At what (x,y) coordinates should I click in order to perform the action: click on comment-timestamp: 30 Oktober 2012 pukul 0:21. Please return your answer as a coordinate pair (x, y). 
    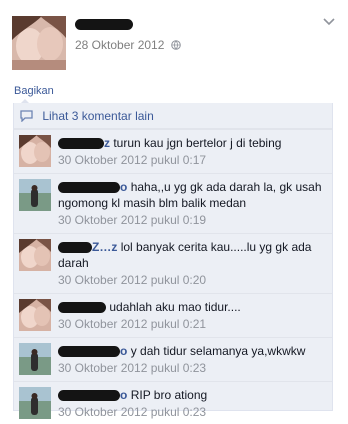
    Looking at the image, I should click on (192, 324).